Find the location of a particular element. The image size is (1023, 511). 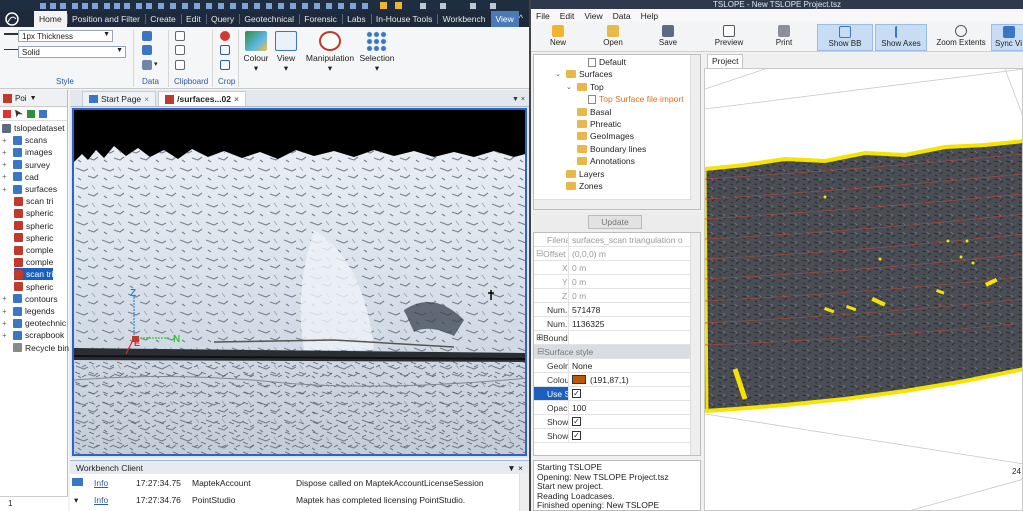

tab-forensic: Forensic is located at coordinates (320, 19).